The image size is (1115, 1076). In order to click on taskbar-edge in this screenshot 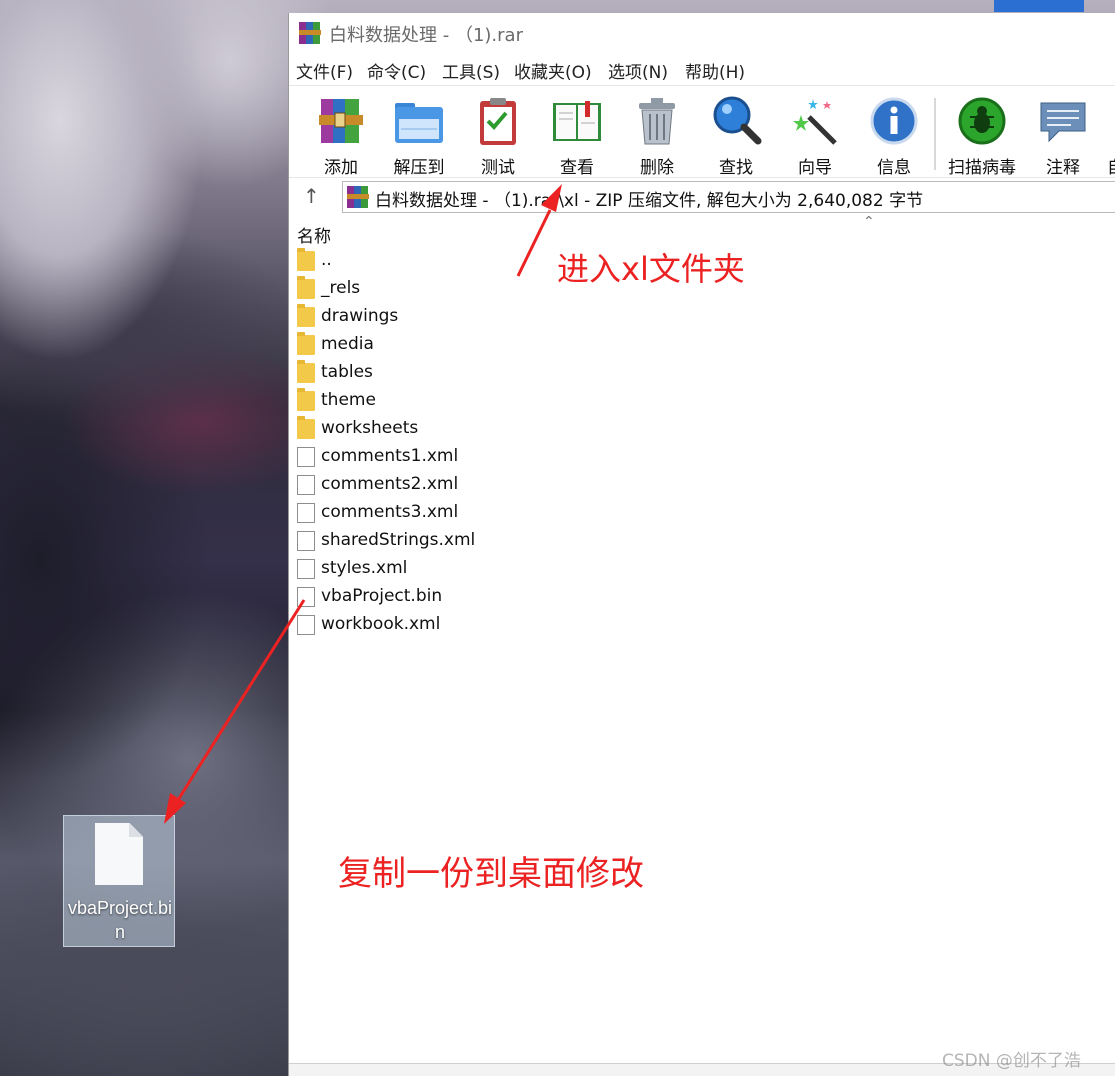, I will do `click(1039, 6)`.